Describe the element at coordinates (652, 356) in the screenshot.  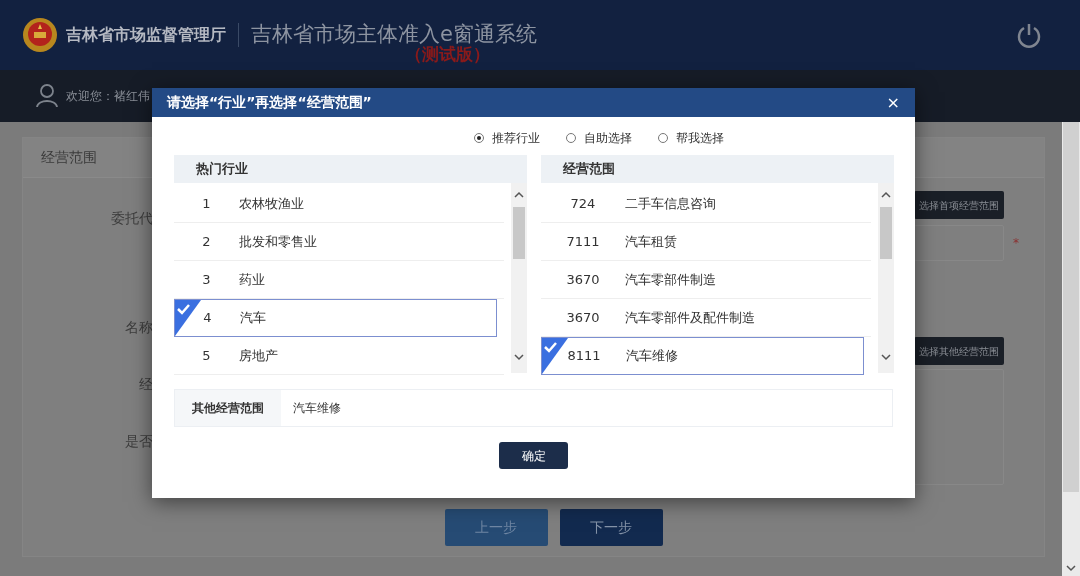
I see `row-name: 汽车维修` at that location.